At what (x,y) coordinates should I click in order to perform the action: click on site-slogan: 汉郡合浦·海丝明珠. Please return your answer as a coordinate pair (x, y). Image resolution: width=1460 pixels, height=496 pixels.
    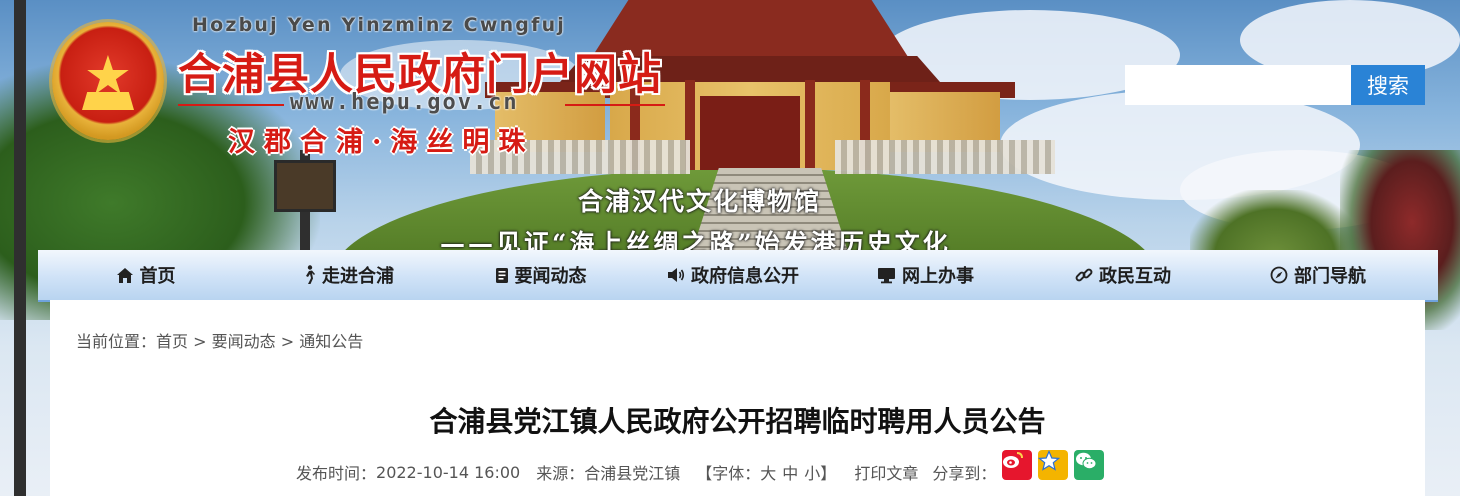
    Looking at the image, I should click on (381, 142).